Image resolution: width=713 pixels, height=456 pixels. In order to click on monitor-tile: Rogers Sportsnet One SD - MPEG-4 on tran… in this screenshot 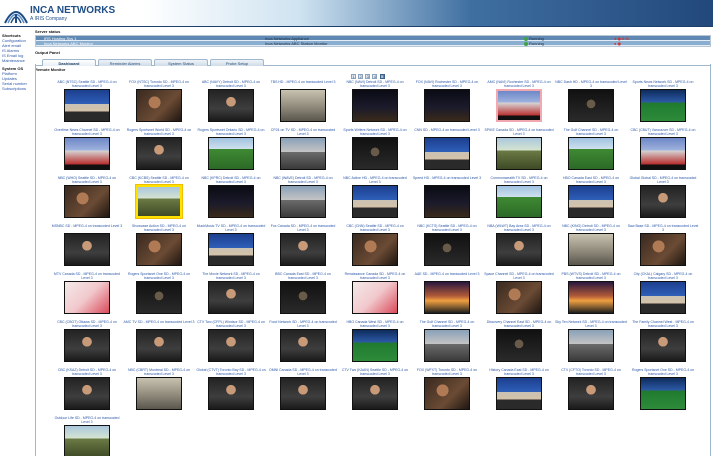, I will do `click(159, 296)`.